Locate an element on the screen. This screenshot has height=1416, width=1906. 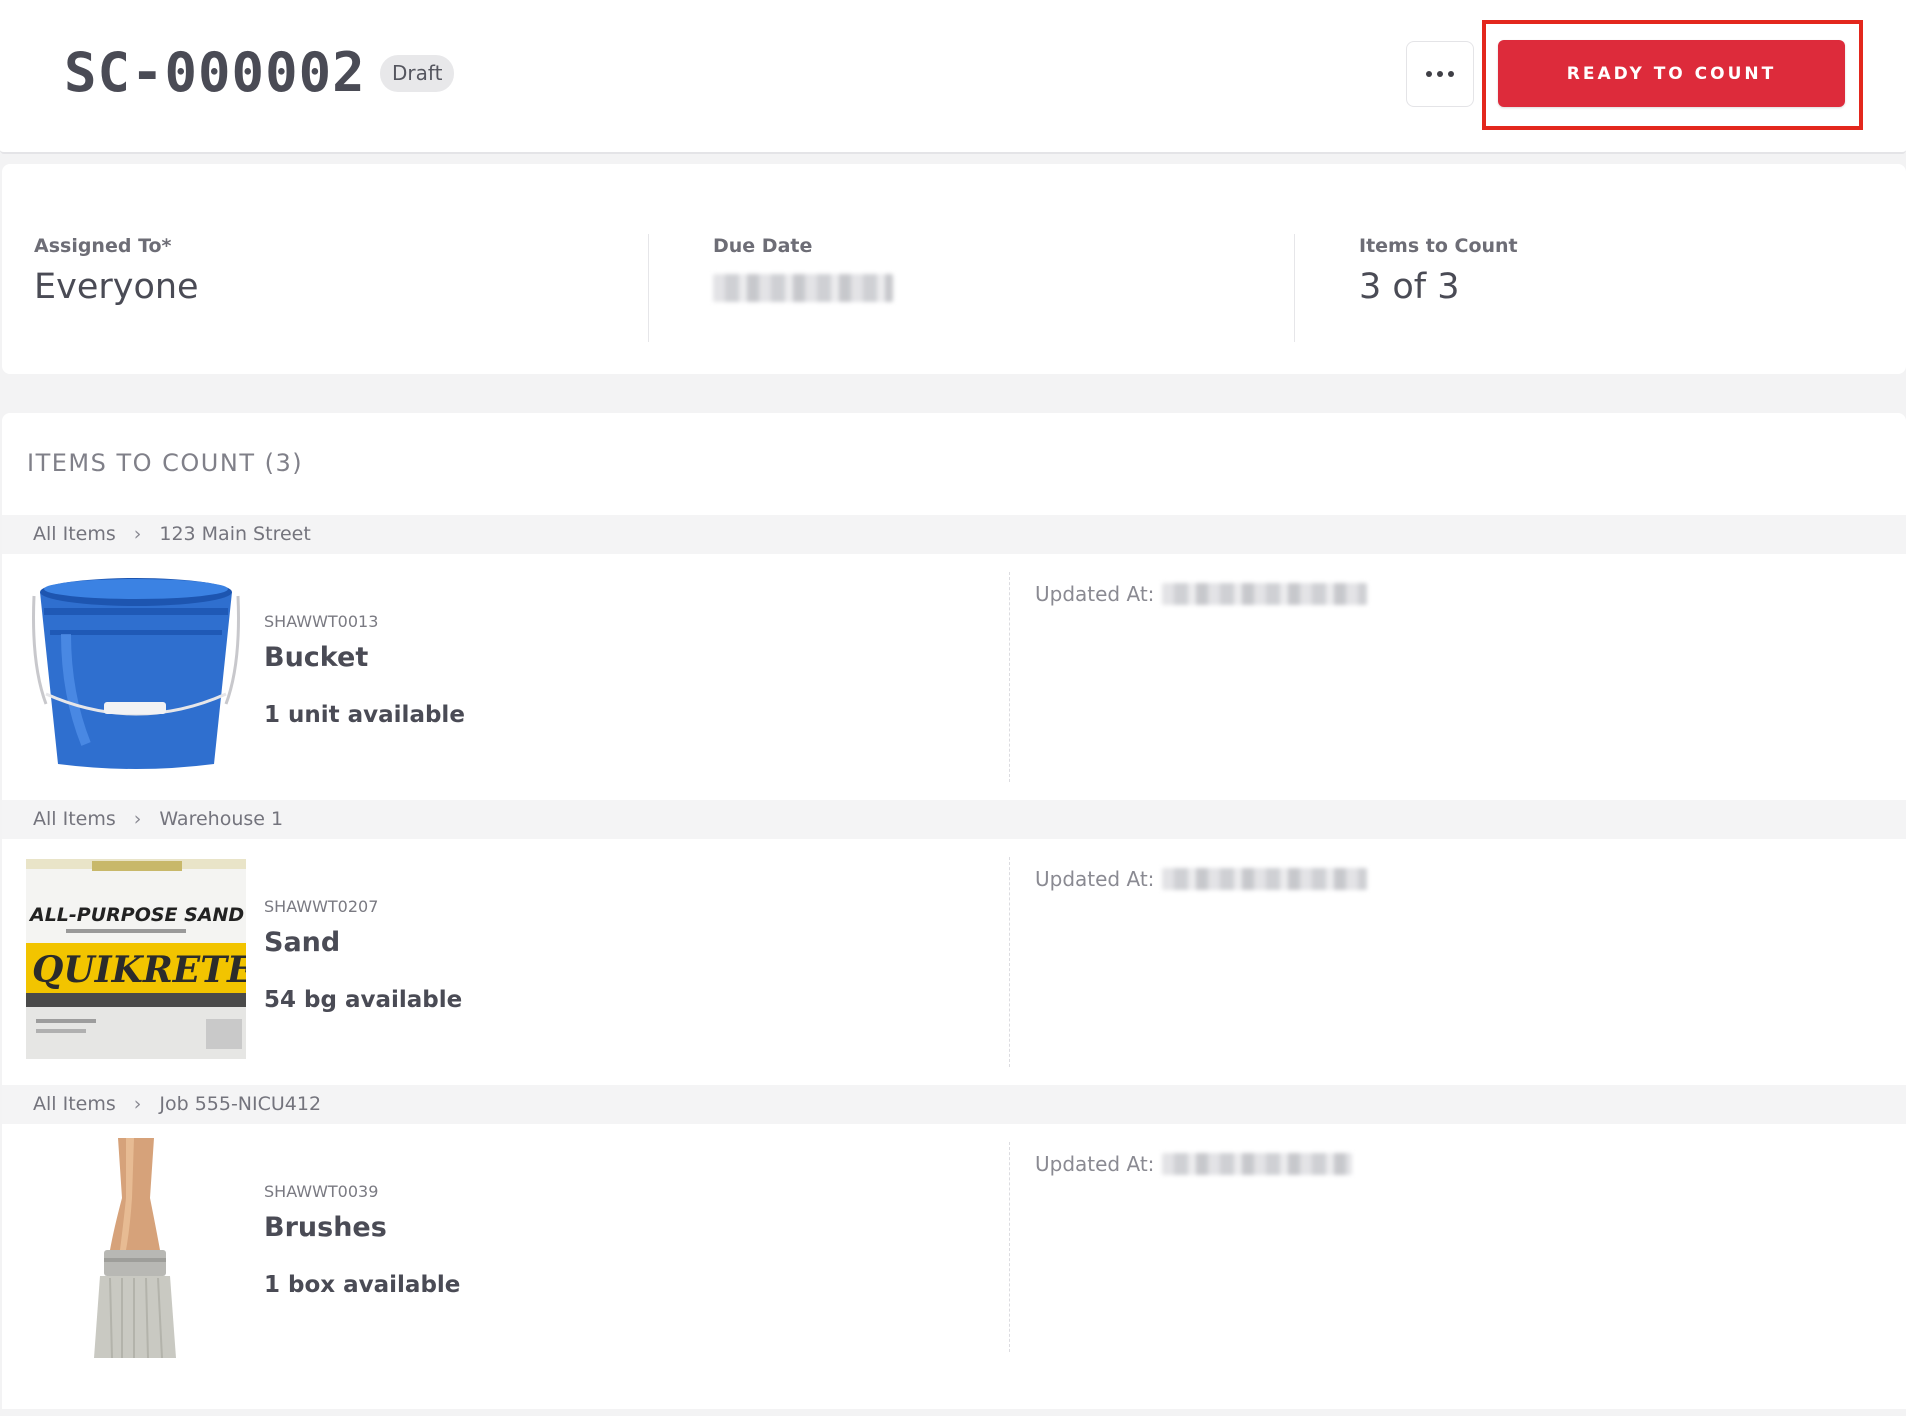
due-date-label: Due Date is located at coordinates (763, 246).